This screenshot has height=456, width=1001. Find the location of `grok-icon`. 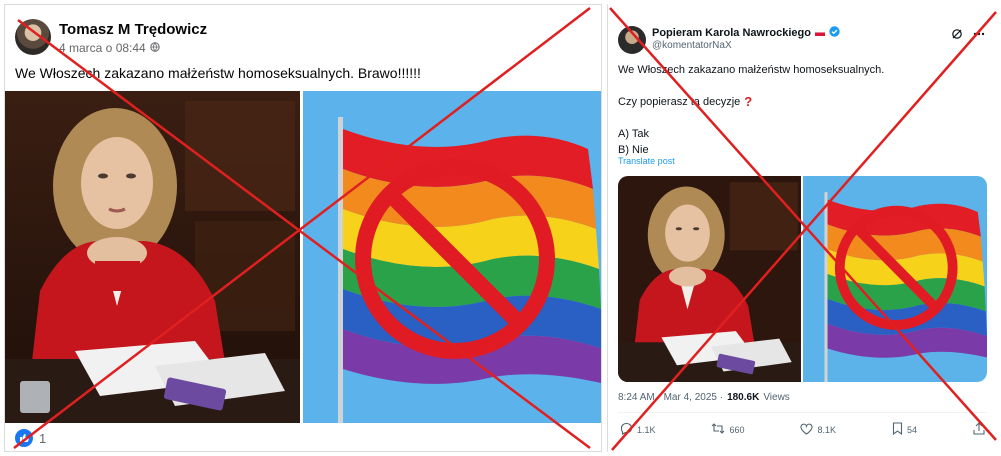

grok-icon is located at coordinates (957, 35).